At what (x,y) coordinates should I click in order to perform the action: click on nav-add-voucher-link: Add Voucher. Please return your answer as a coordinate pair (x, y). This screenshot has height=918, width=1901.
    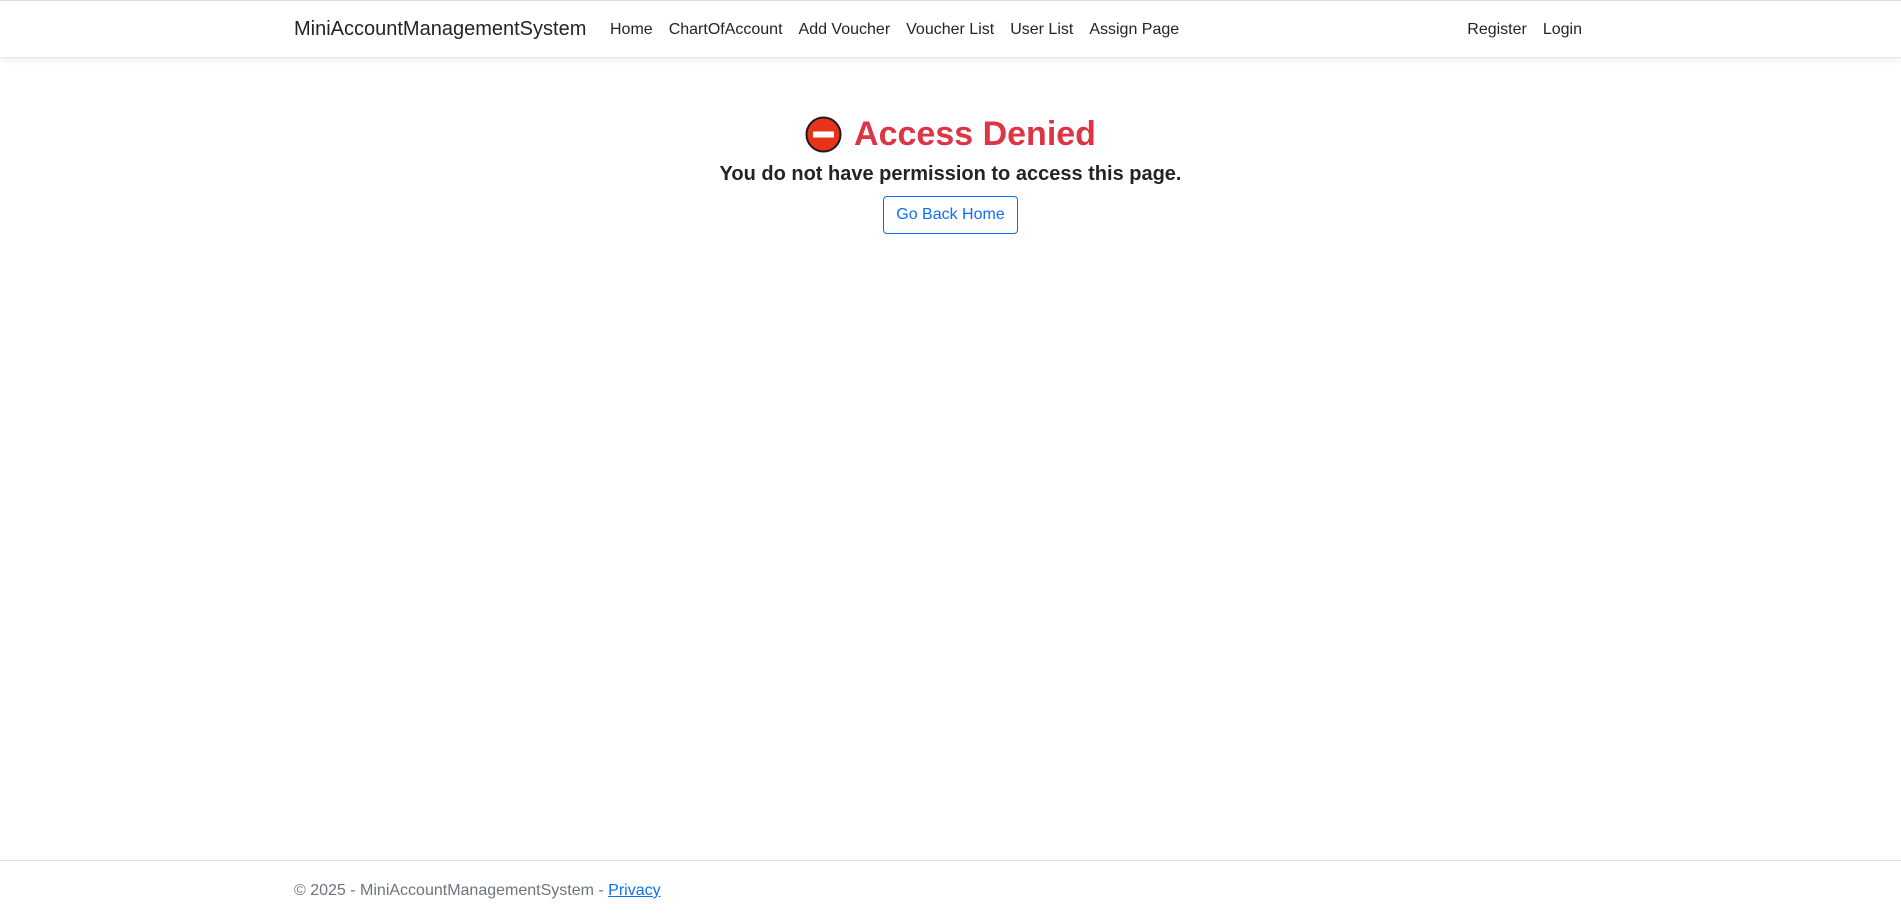
    Looking at the image, I should click on (845, 30).